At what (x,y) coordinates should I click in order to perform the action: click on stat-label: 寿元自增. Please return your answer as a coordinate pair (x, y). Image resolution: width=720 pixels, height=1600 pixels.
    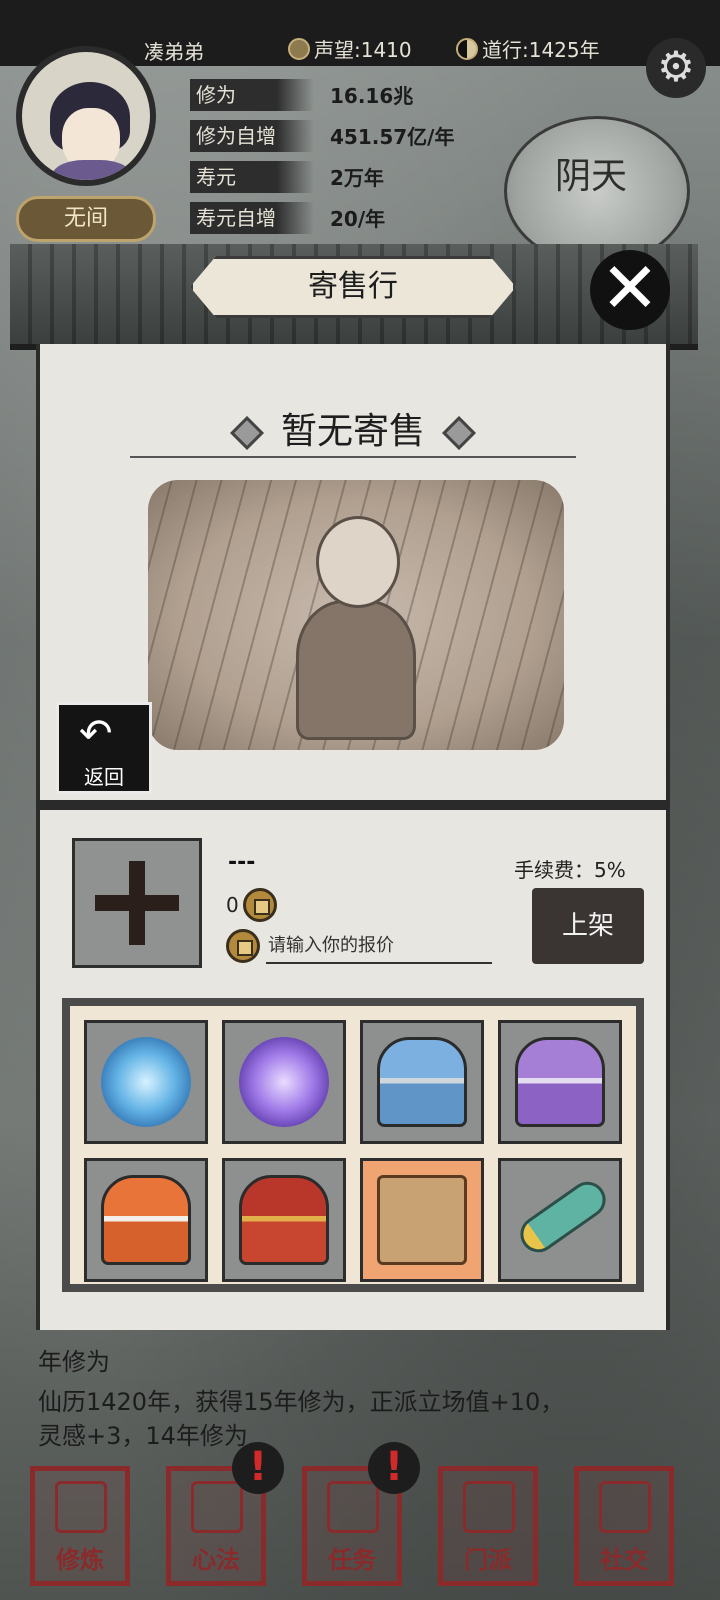
    Looking at the image, I should click on (252, 217).